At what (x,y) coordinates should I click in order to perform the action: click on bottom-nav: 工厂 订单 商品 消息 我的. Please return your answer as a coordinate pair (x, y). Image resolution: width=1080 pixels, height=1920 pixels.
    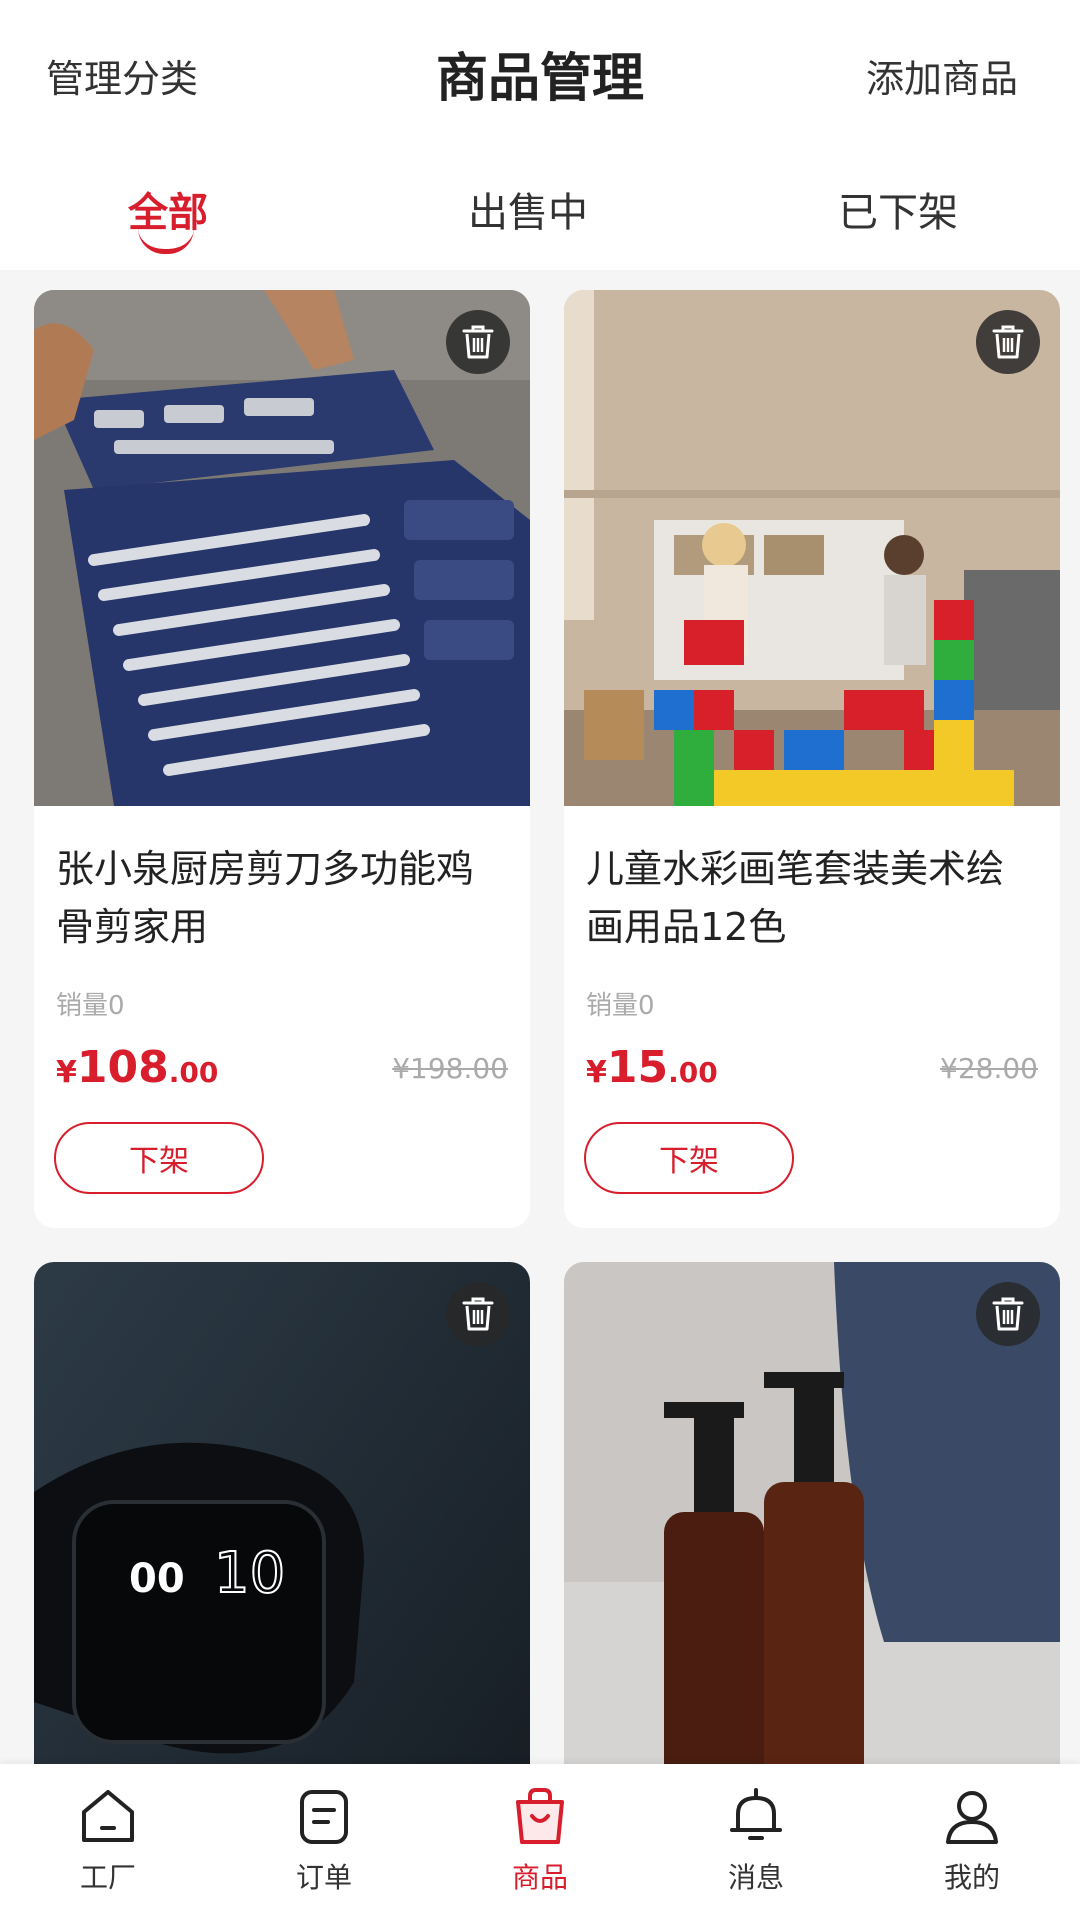
    Looking at the image, I should click on (540, 1842).